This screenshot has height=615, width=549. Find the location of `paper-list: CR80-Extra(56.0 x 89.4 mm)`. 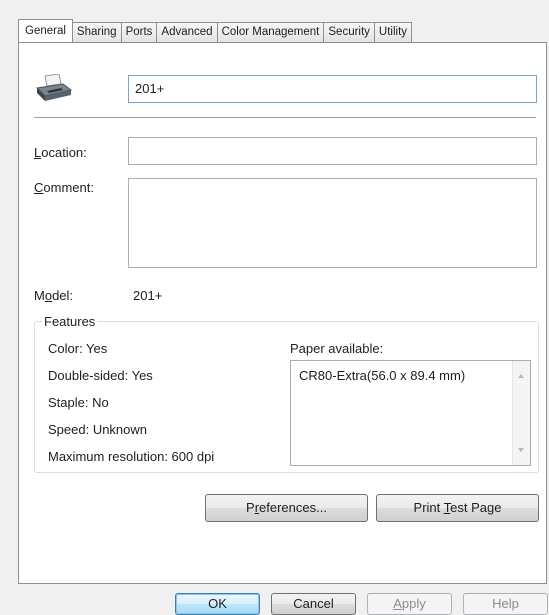

paper-list: CR80-Extra(56.0 x 89.4 mm) is located at coordinates (410, 413).